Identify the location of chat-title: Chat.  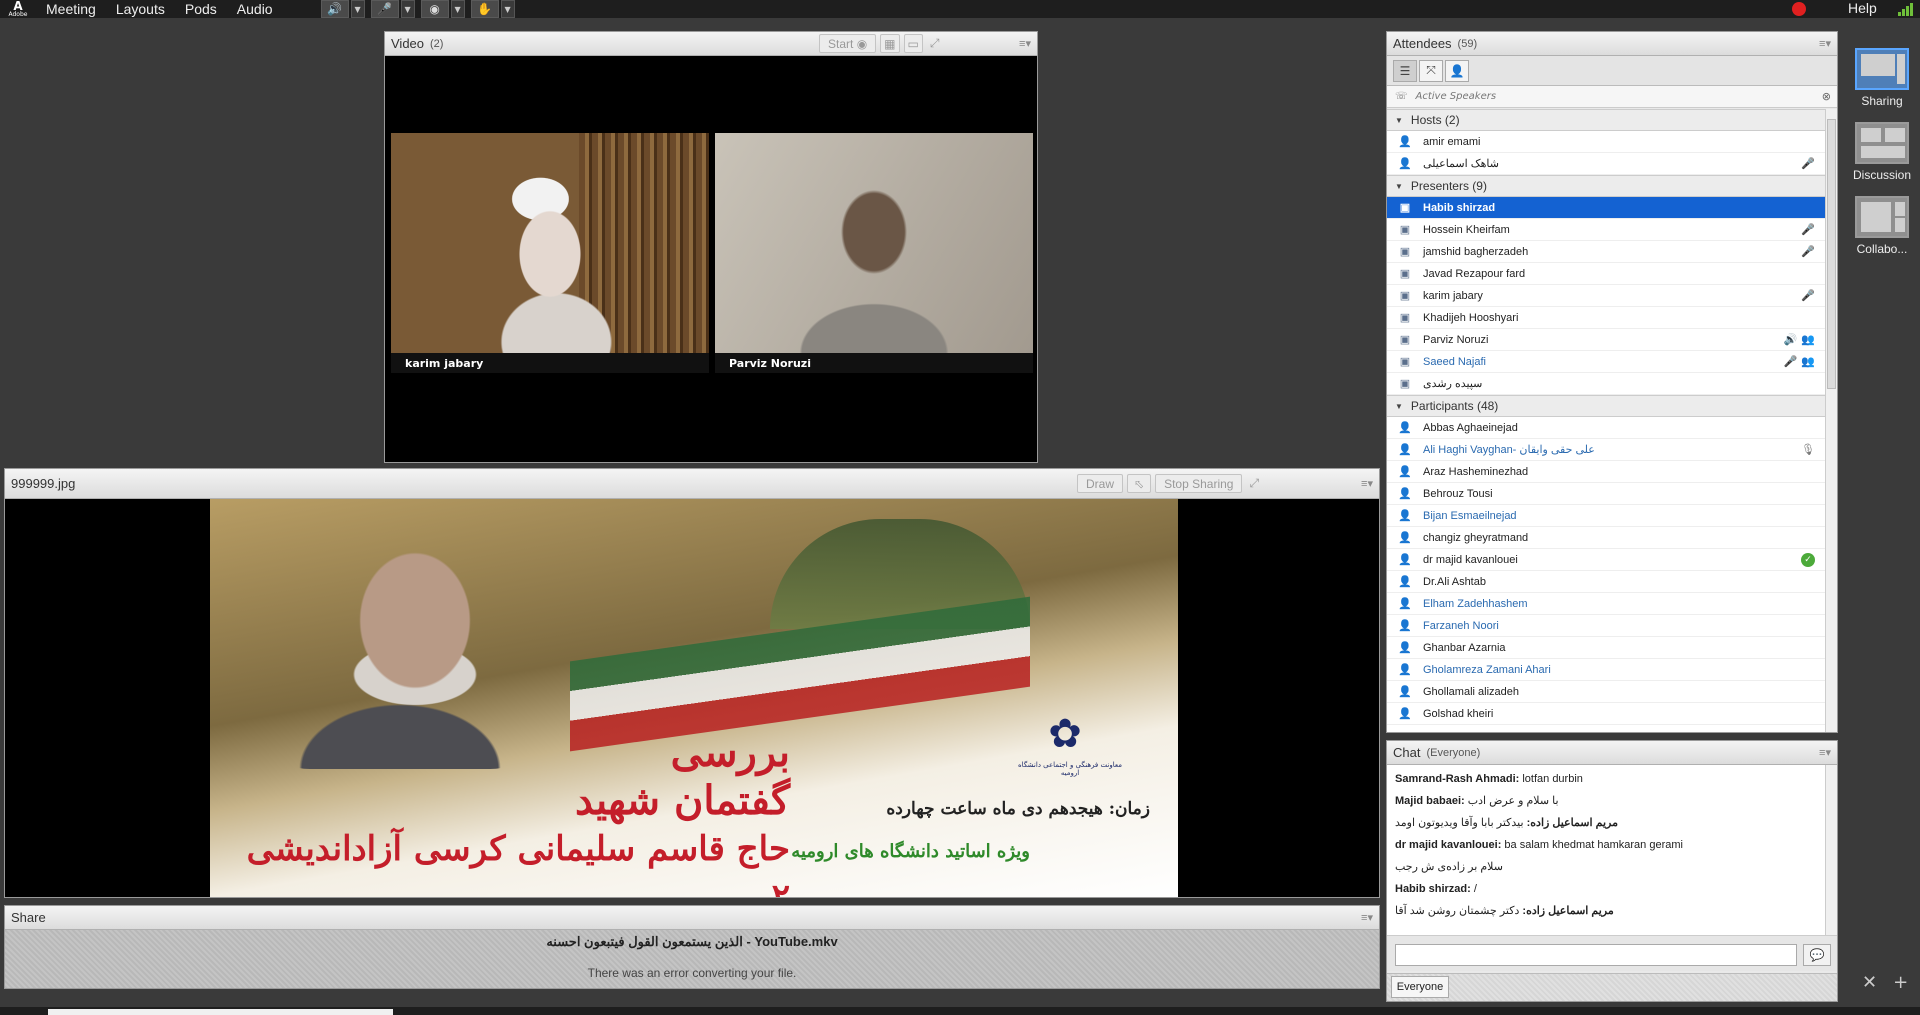
(1407, 752).